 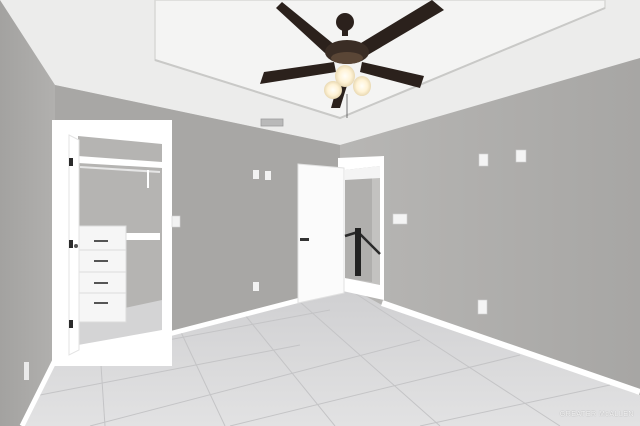 I want to click on light-switch-right, so click(x=400, y=219).